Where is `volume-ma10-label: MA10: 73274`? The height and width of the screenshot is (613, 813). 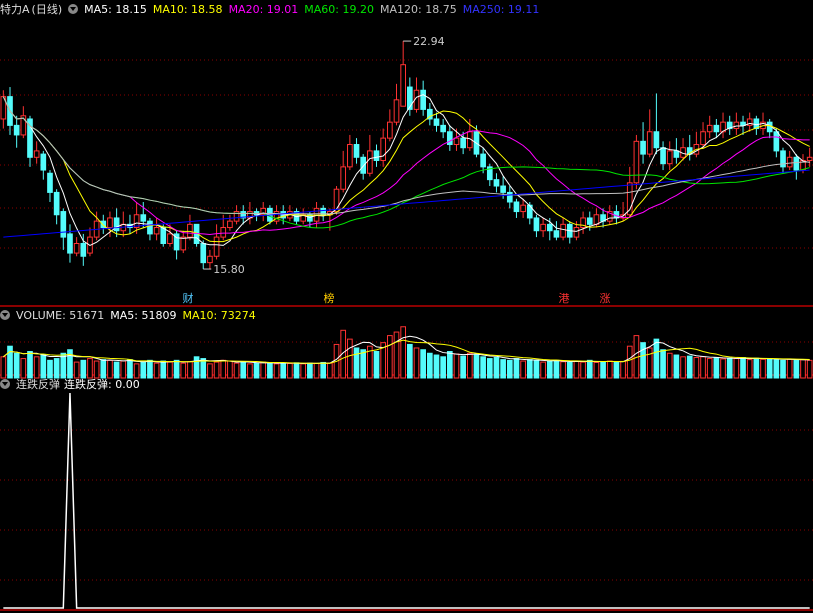 volume-ma10-label: MA10: 73274 is located at coordinates (219, 315).